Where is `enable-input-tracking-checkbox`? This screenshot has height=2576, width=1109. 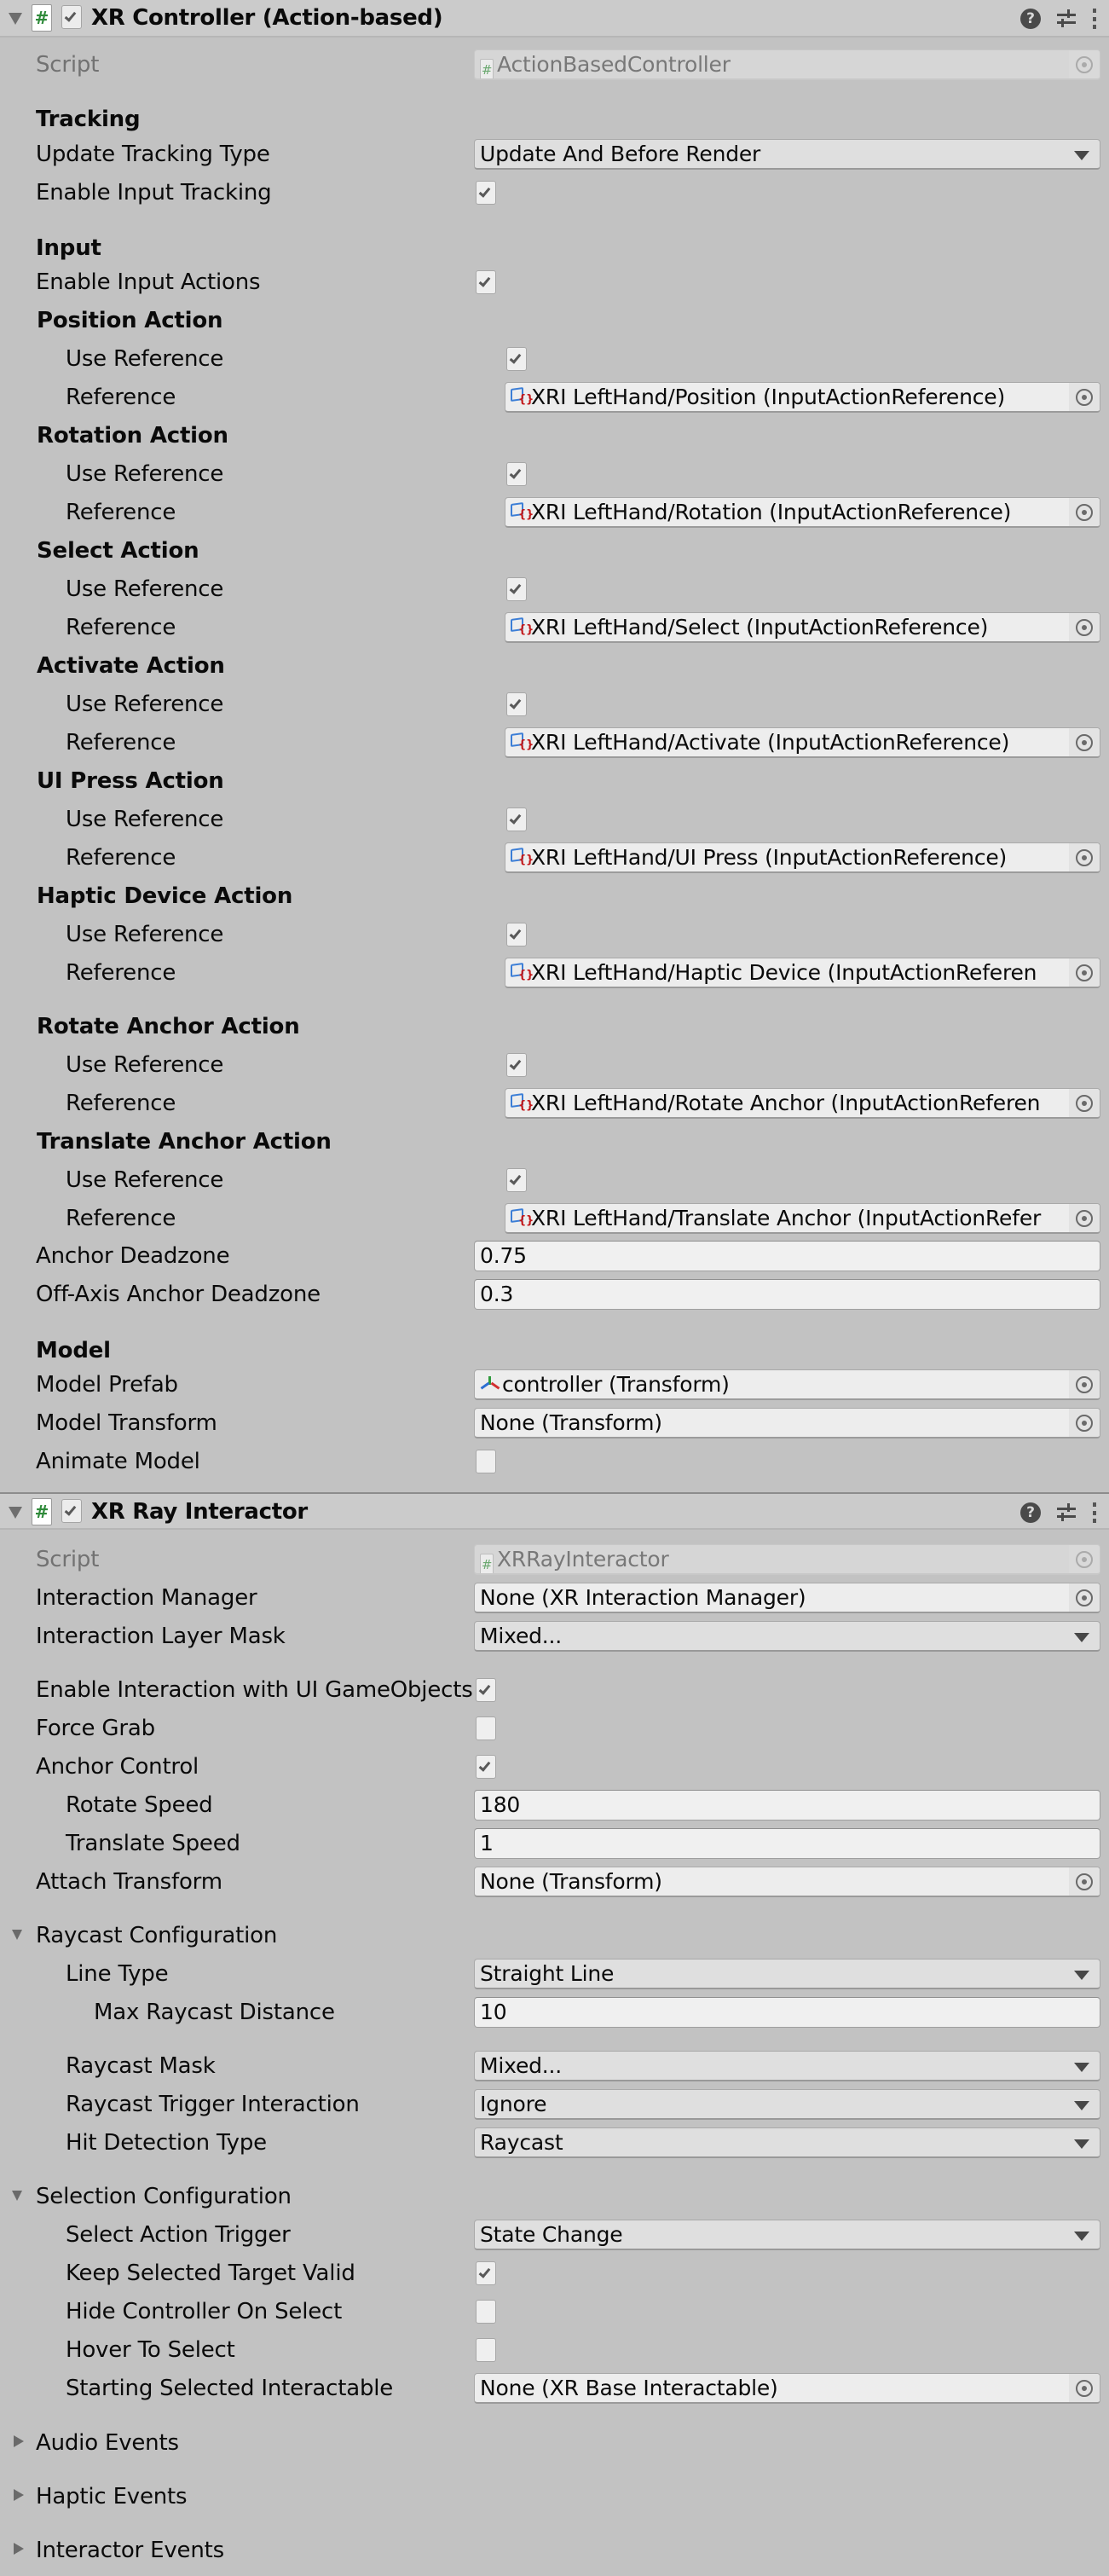
enable-input-tracking-checkbox is located at coordinates (486, 193).